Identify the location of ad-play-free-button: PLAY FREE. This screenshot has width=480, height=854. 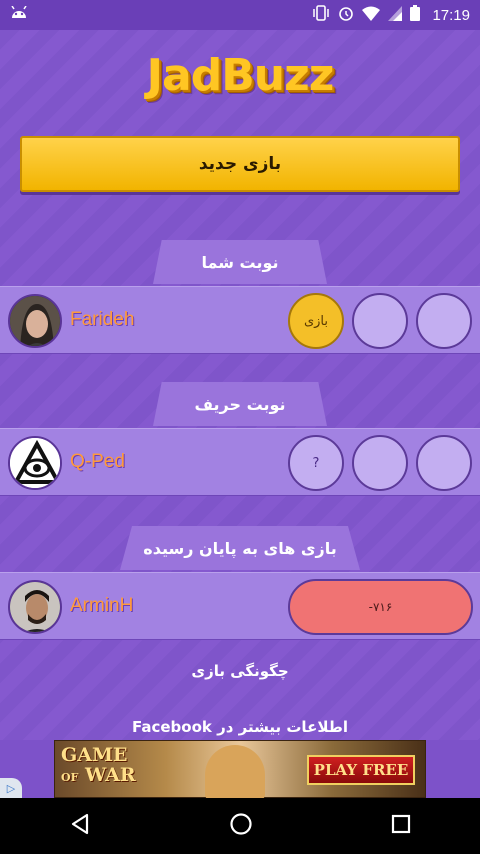
(361, 770).